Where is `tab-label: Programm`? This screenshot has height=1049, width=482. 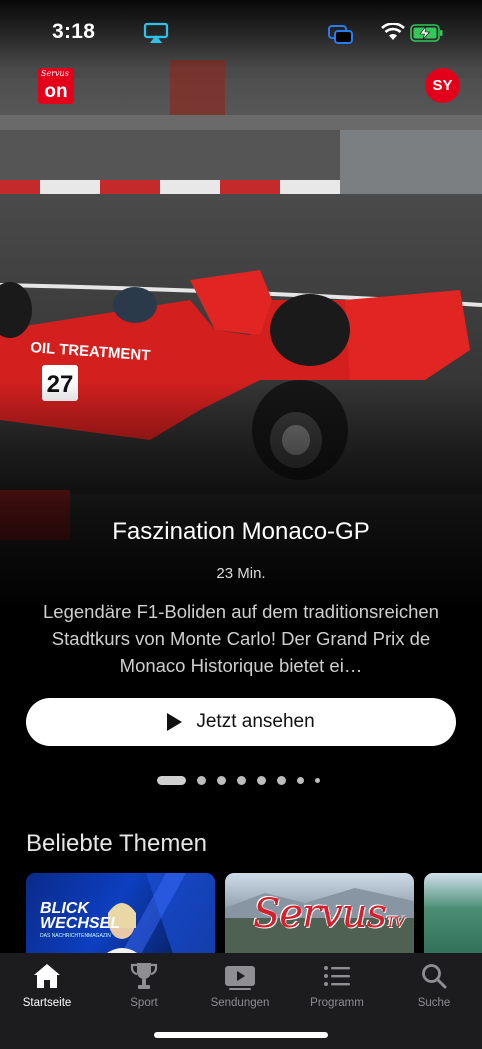
tab-label: Programm is located at coordinates (337, 1003).